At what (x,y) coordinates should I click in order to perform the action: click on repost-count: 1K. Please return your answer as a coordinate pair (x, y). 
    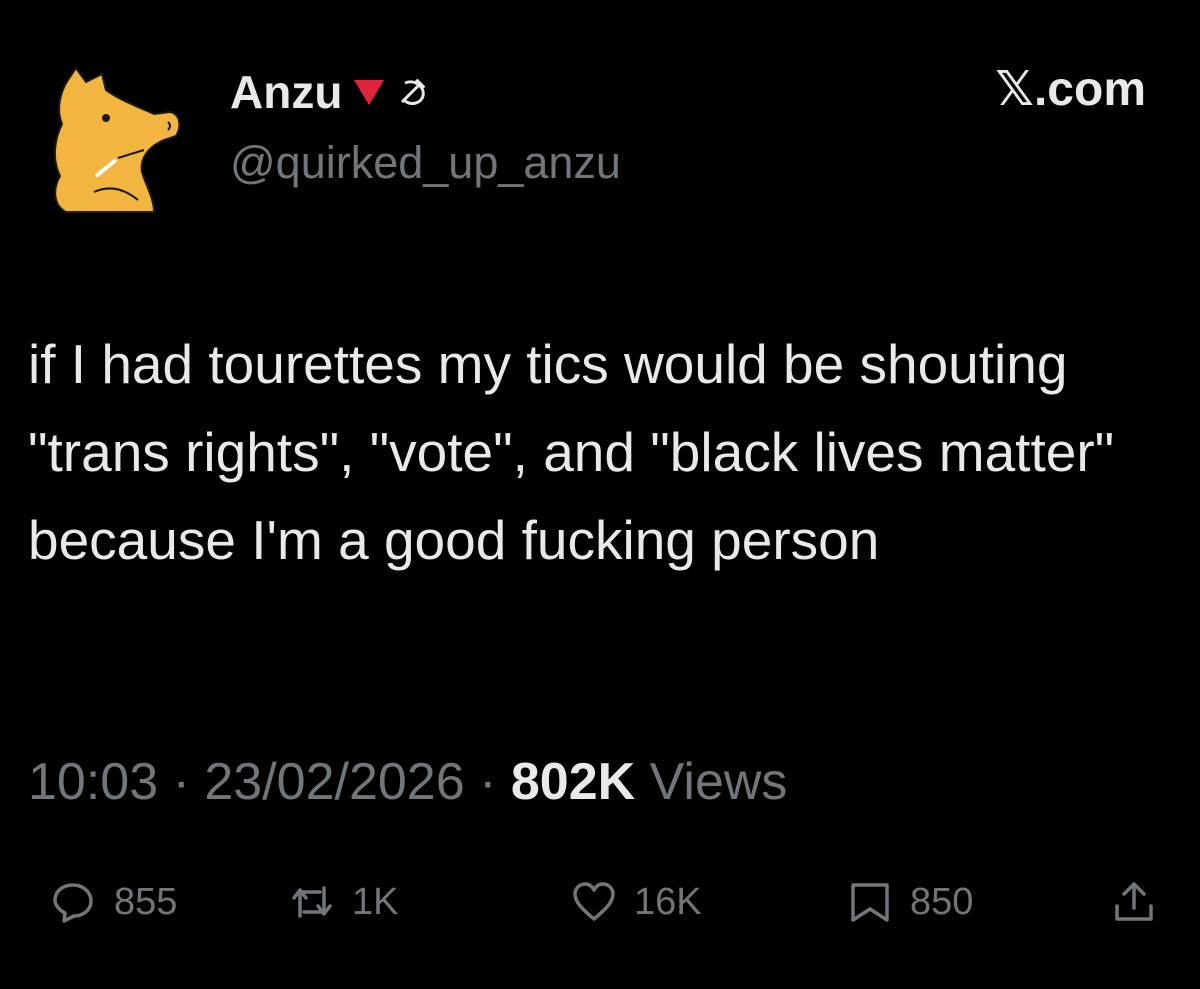
    Looking at the image, I should click on (375, 901).